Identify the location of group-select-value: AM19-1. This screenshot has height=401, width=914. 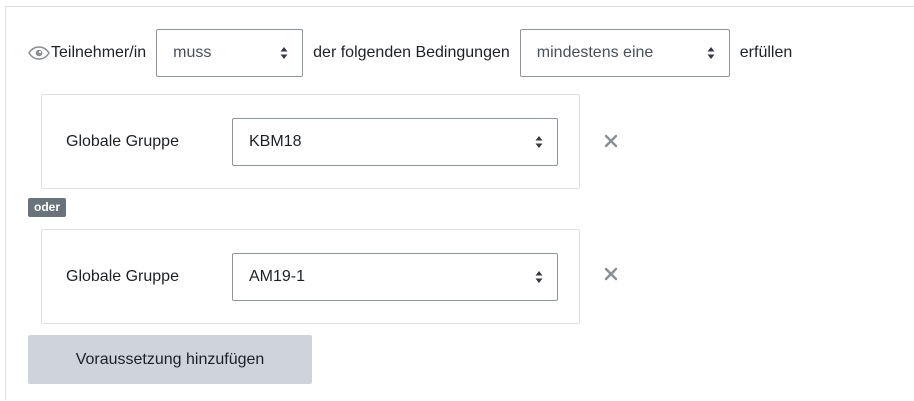
(277, 276).